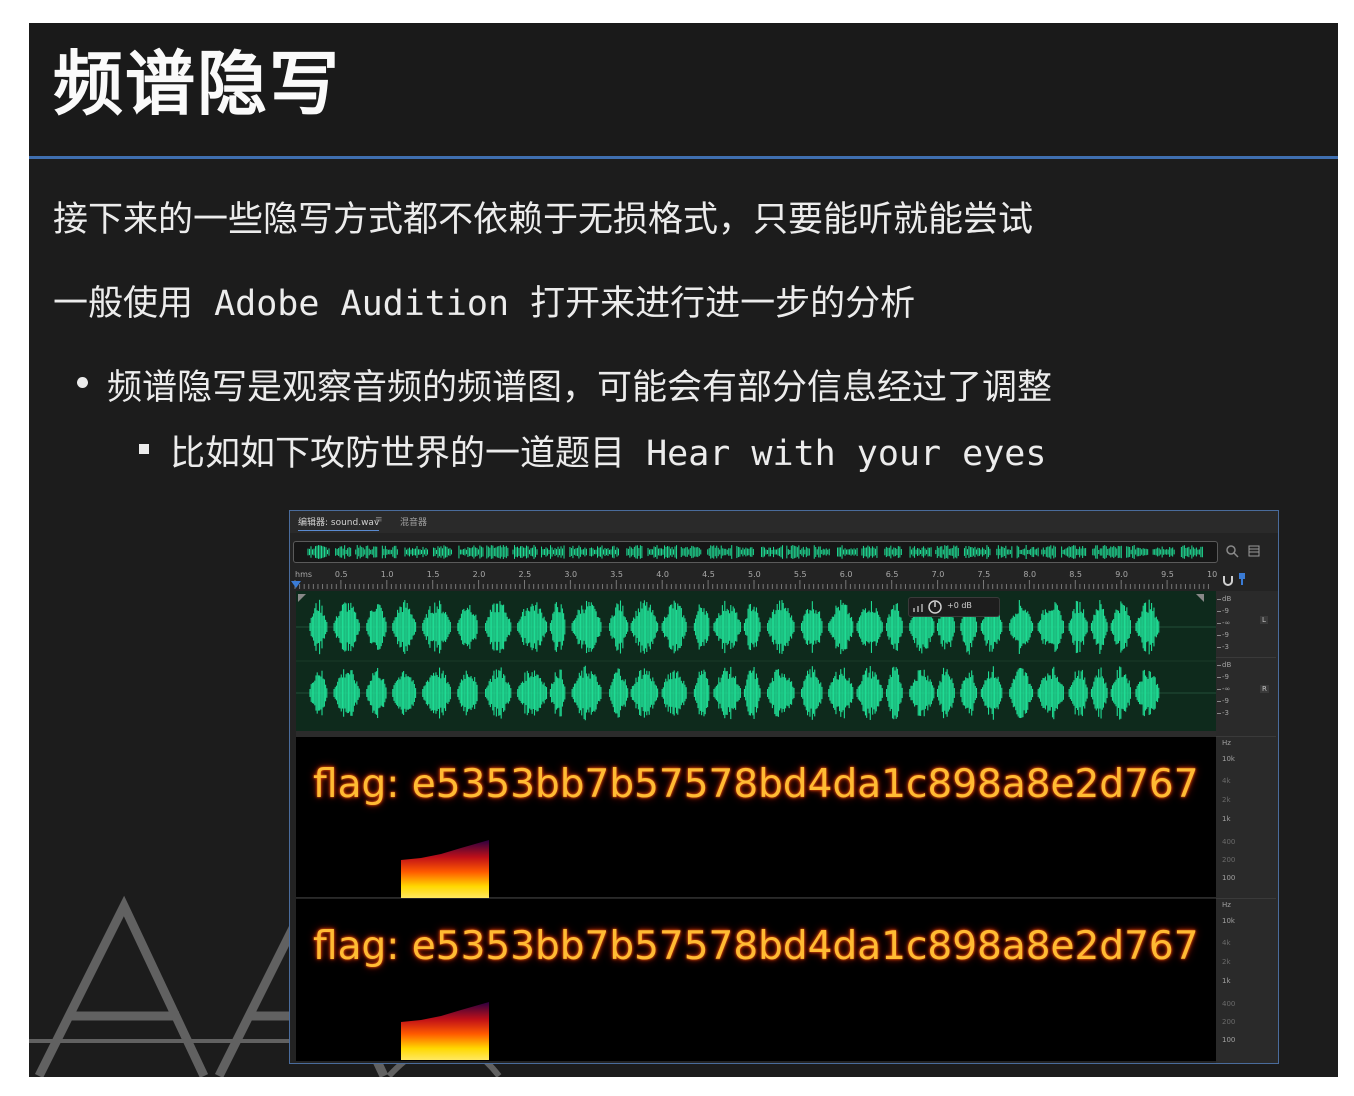 This screenshot has height=1096, width=1354. What do you see at coordinates (580, 388) in the screenshot?
I see `bullet-item: 频谱隐写是观察音频的频谱图，可能会有部分信息经过了调整` at bounding box center [580, 388].